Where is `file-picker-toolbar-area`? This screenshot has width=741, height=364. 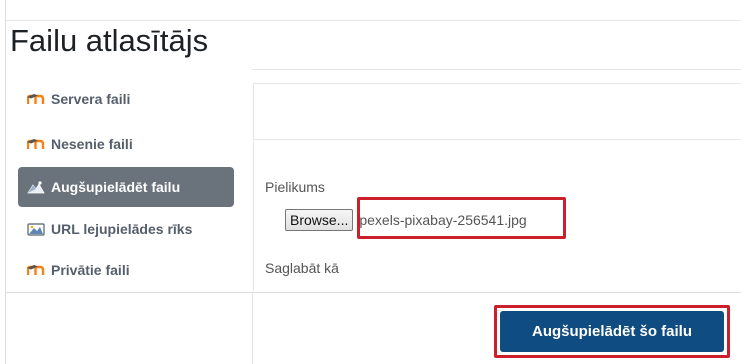
file-picker-toolbar-area is located at coordinates (497, 111).